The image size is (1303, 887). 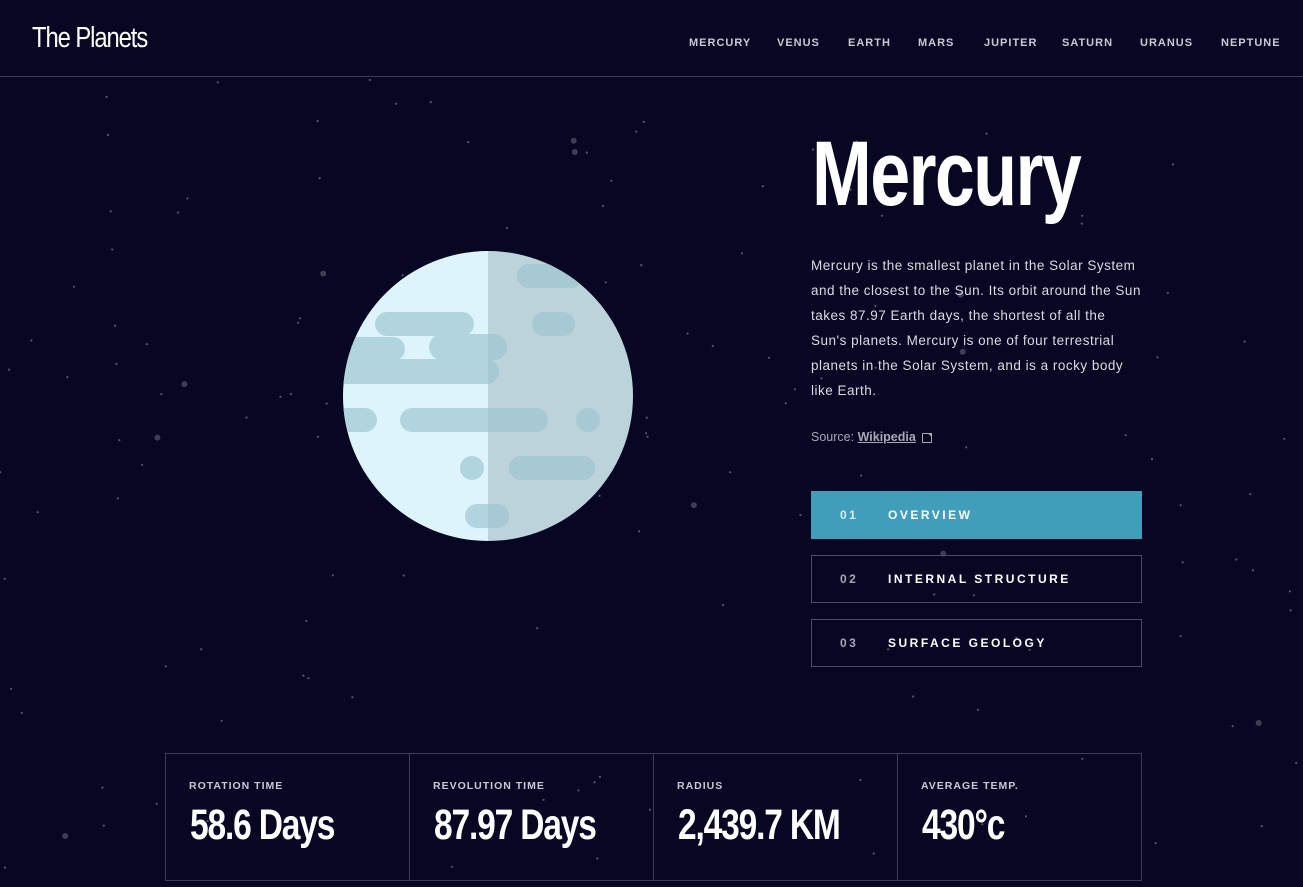 I want to click on tab-label: SURFACE GEOLOGY, so click(x=967, y=643).